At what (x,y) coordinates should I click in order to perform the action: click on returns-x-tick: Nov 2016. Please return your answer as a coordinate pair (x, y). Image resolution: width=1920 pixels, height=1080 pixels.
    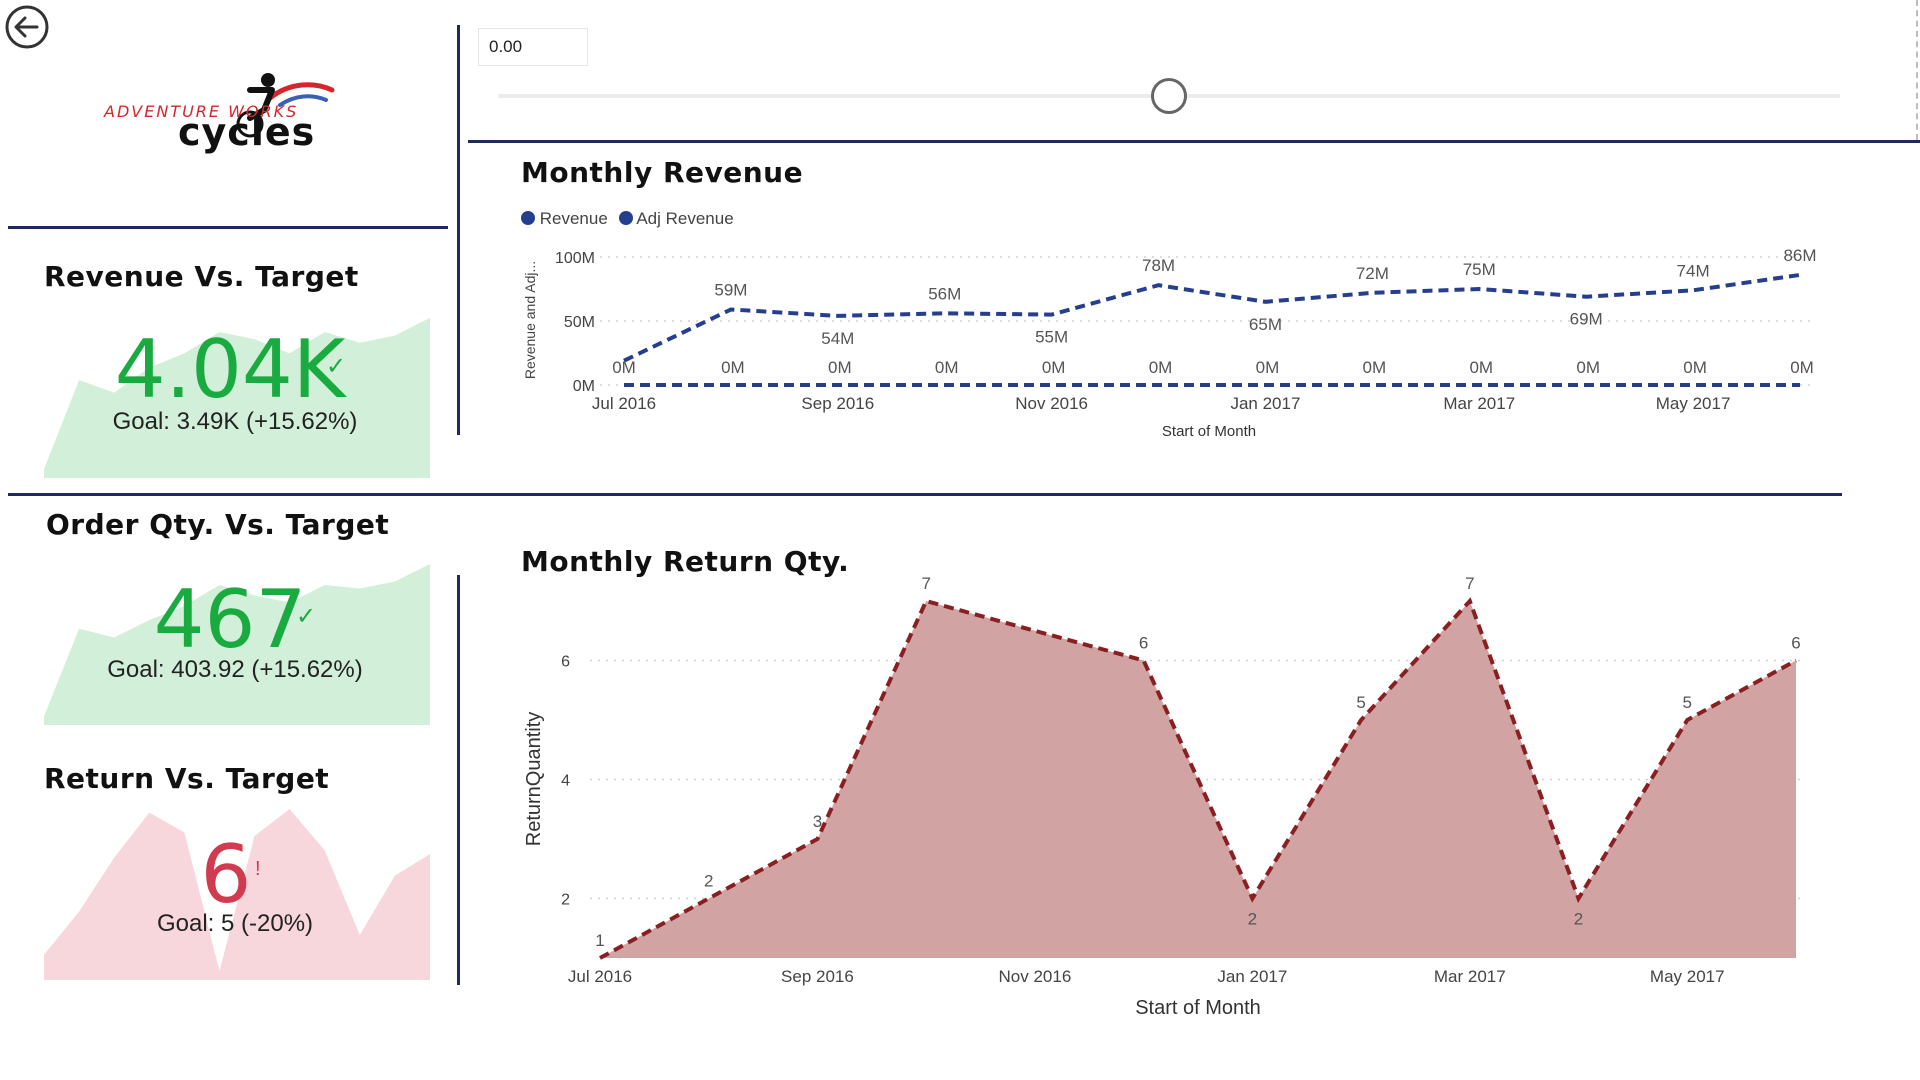
    Looking at the image, I should click on (1035, 976).